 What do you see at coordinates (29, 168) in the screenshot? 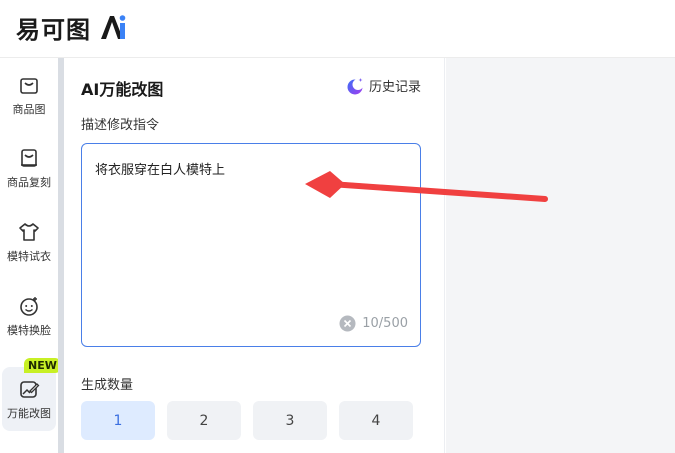
I see `nav-item-product-replicate: 商品复刻` at bounding box center [29, 168].